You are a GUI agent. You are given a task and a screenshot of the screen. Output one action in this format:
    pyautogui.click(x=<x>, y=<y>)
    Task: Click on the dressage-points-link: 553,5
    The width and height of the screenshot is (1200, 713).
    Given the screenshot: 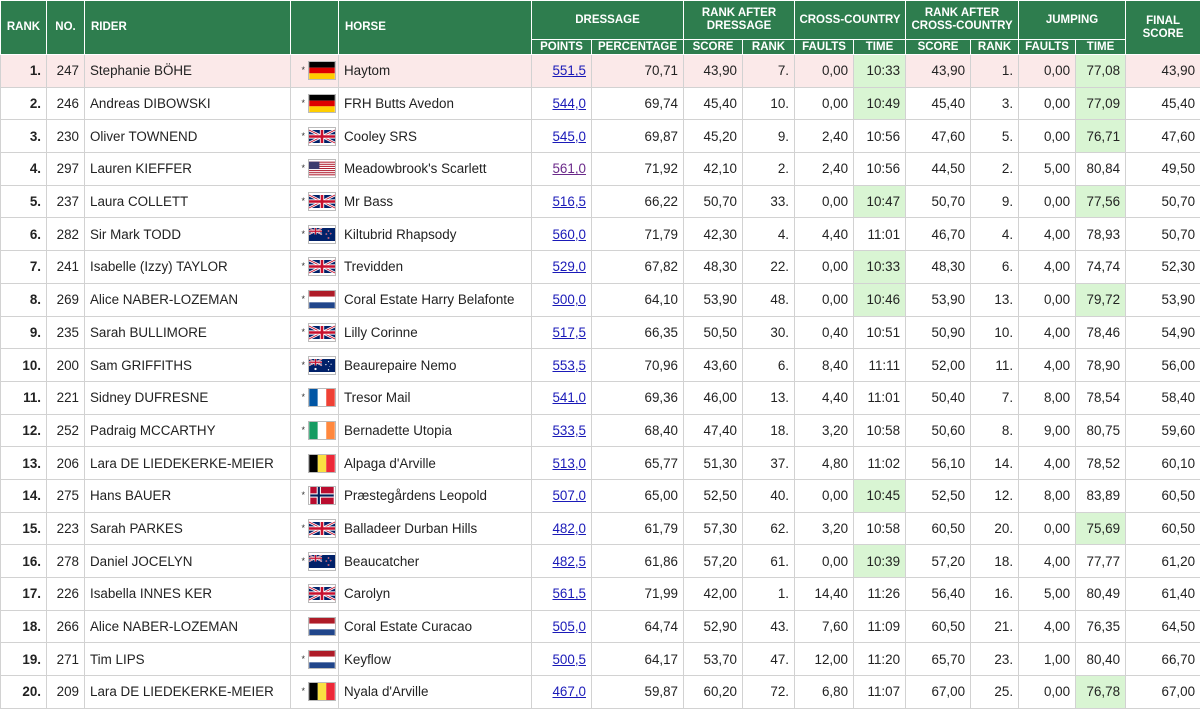 What is the action you would take?
    pyautogui.click(x=569, y=365)
    